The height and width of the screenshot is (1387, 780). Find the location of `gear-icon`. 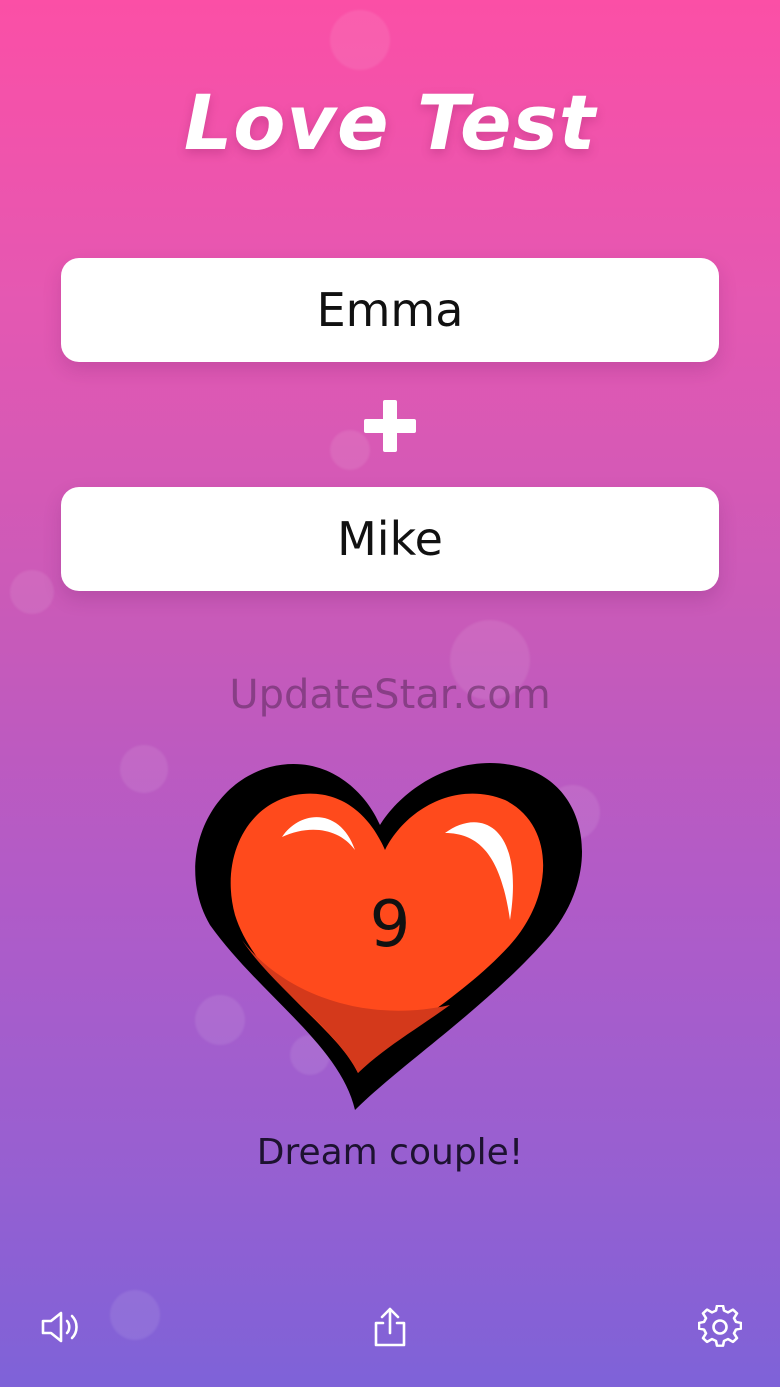

gear-icon is located at coordinates (720, 1326).